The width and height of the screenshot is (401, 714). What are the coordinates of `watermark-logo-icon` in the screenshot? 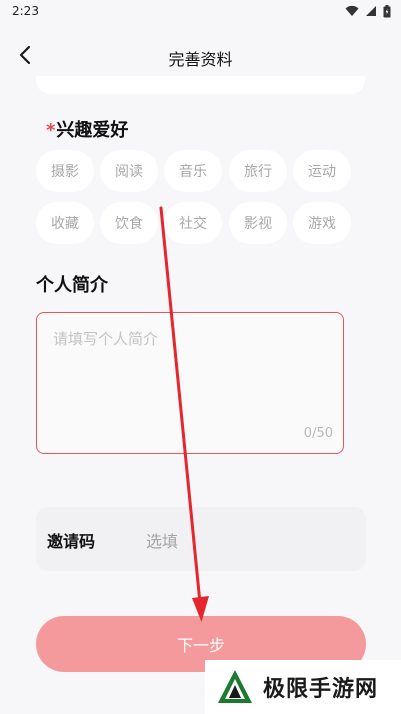 It's located at (235, 686).